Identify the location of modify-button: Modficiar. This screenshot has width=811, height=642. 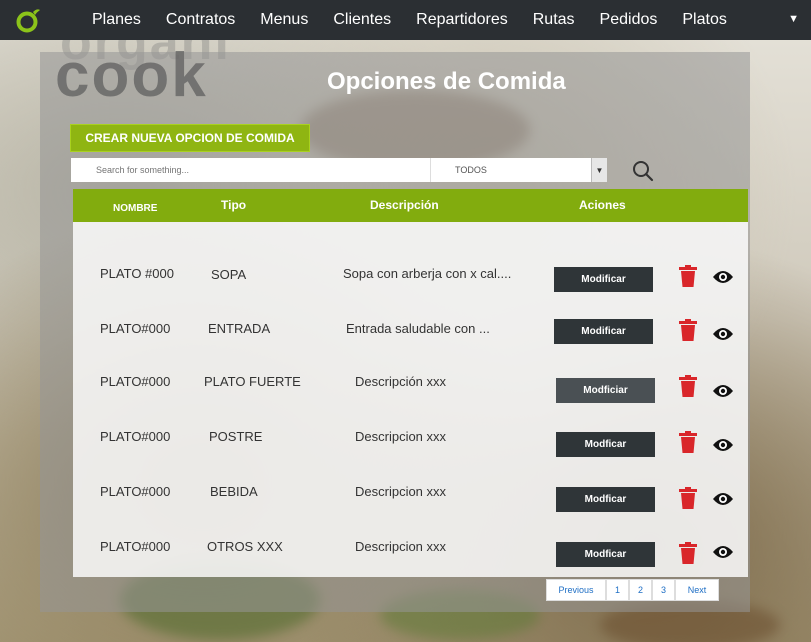
(605, 390).